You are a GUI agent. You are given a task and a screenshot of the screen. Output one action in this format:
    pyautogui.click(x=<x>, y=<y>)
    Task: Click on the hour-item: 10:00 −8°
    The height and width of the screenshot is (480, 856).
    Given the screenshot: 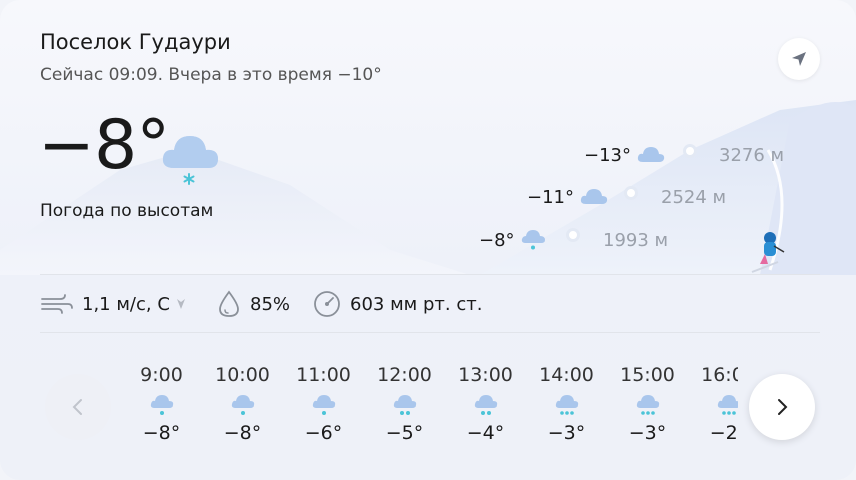 What is the action you would take?
    pyautogui.click(x=242, y=402)
    